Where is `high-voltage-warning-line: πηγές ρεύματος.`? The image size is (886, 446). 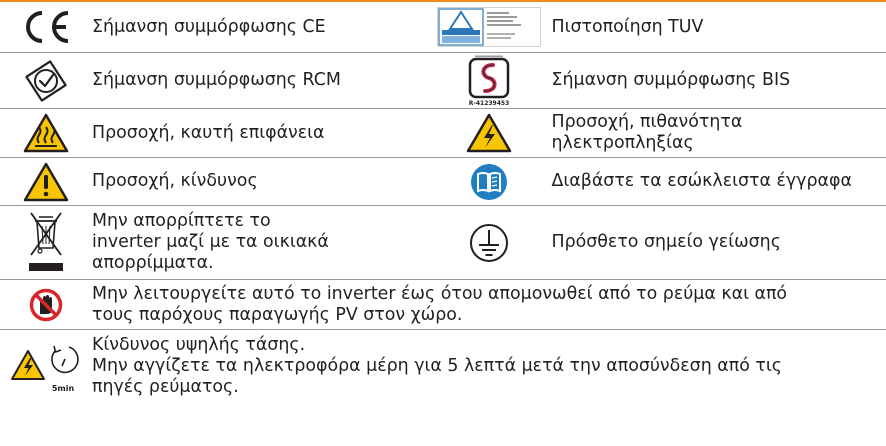
high-voltage-warning-line: πηγές ρεύματος. is located at coordinates (165, 386).